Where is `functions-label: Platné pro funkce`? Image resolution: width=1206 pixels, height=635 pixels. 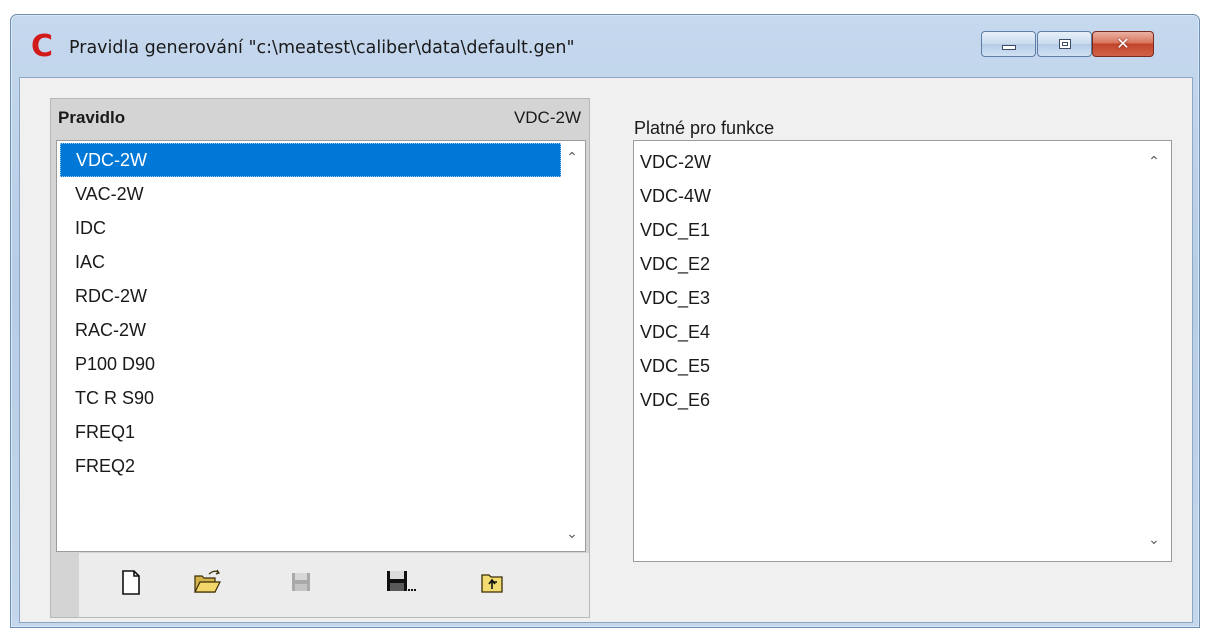
functions-label: Platné pro funkce is located at coordinates (704, 128).